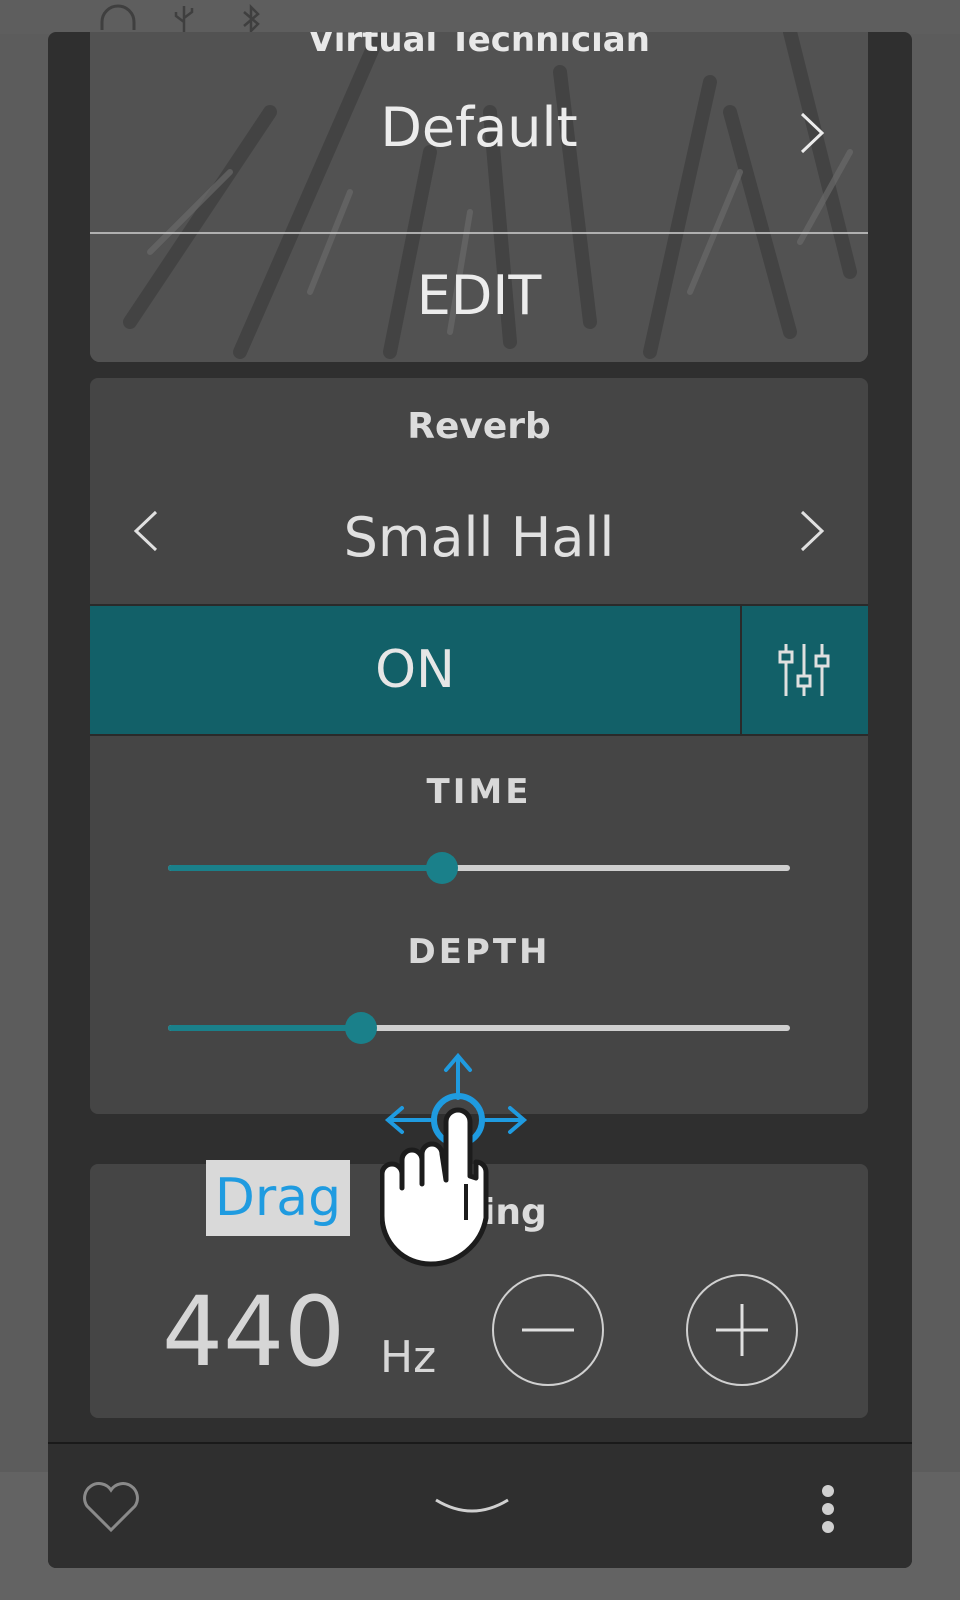  I want to click on more-options-icon, so click(828, 1511).